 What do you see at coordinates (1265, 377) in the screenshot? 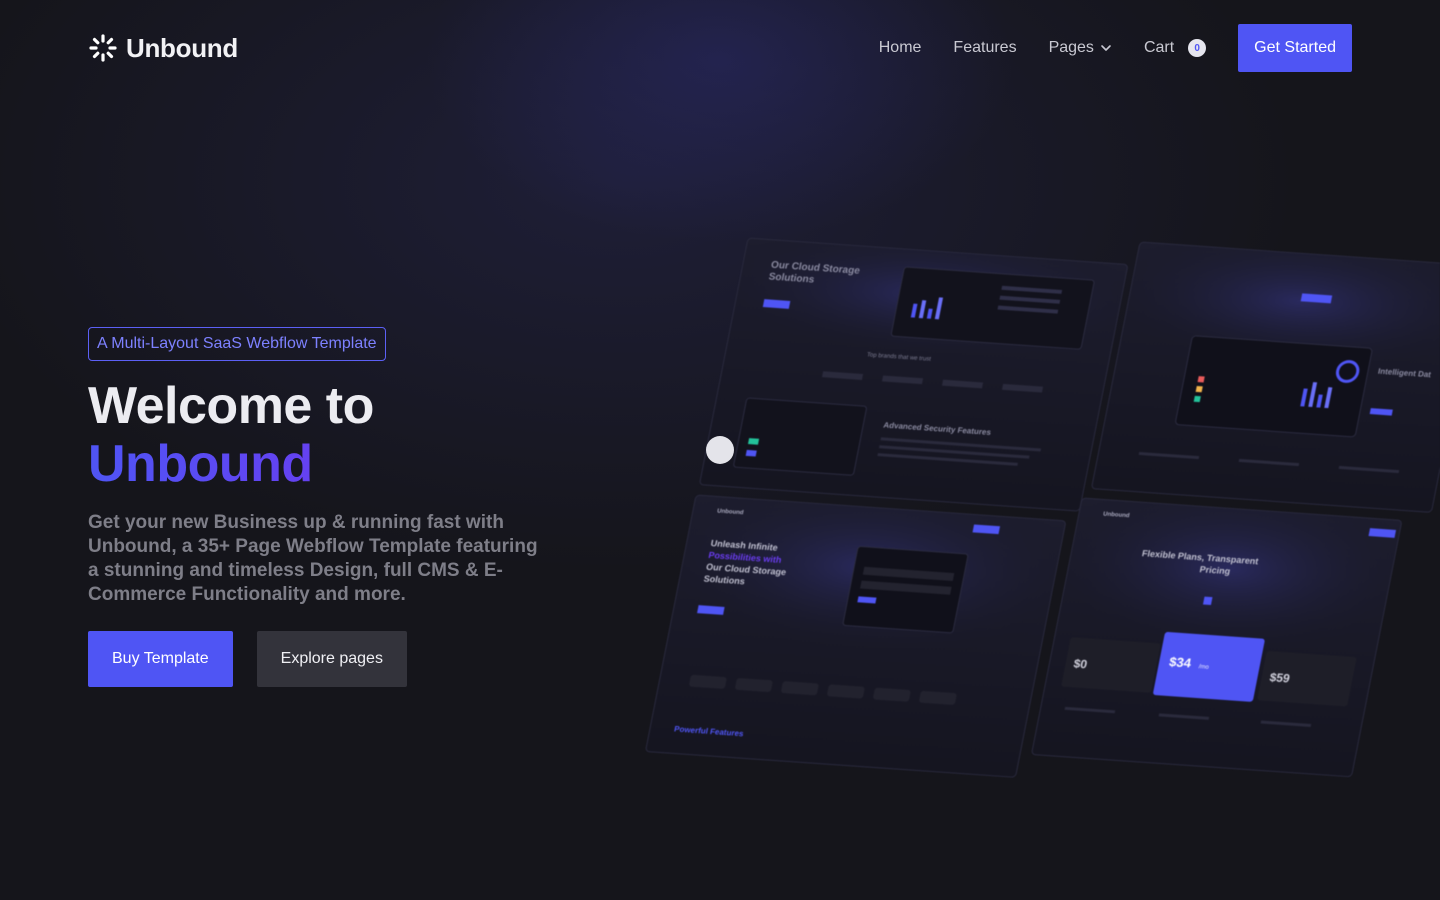
I see `mockup-screenshot-2: Intelligent Dat` at bounding box center [1265, 377].